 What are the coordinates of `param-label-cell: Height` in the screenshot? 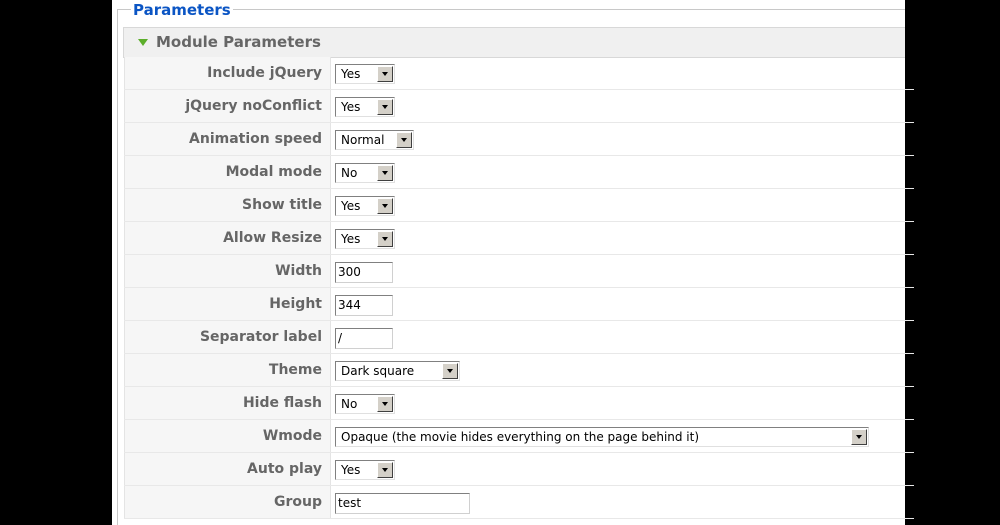 It's located at (227, 304).